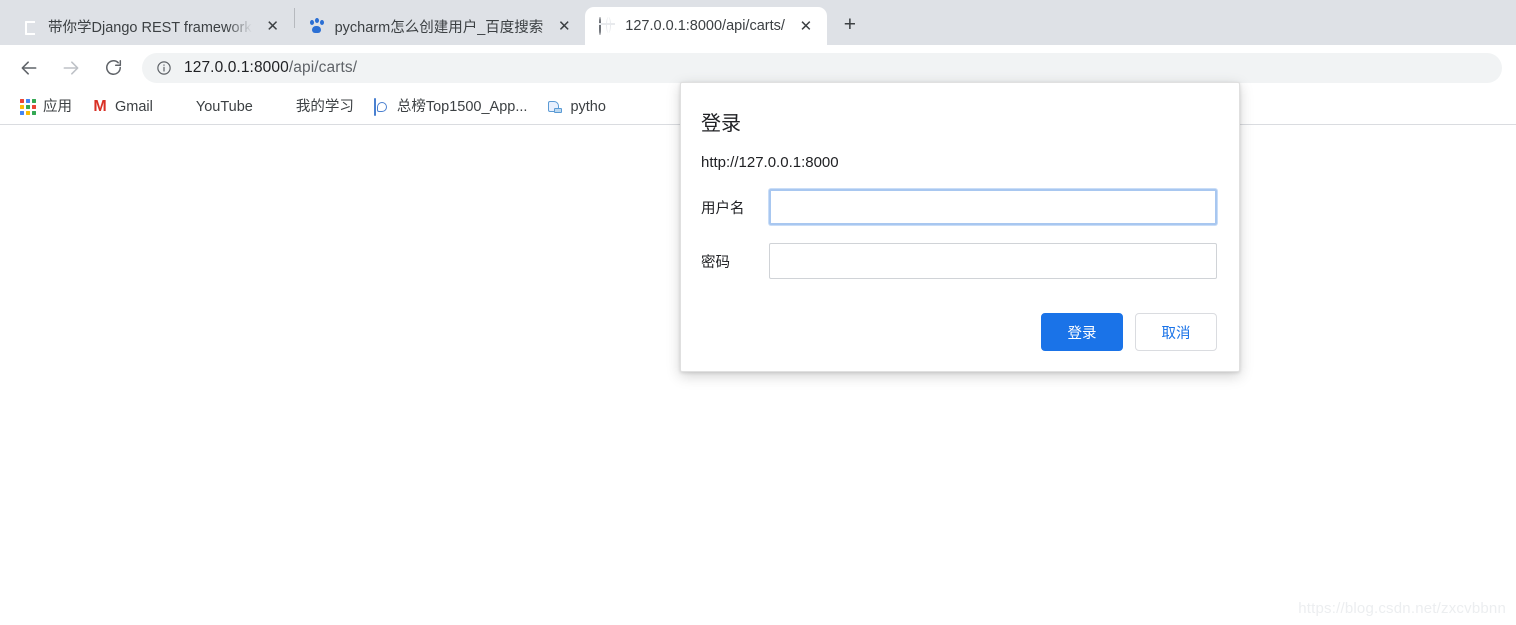  Describe the element at coordinates (770, 162) in the screenshot. I see `dialog-origin: http://127.0.0.1:8000` at that location.